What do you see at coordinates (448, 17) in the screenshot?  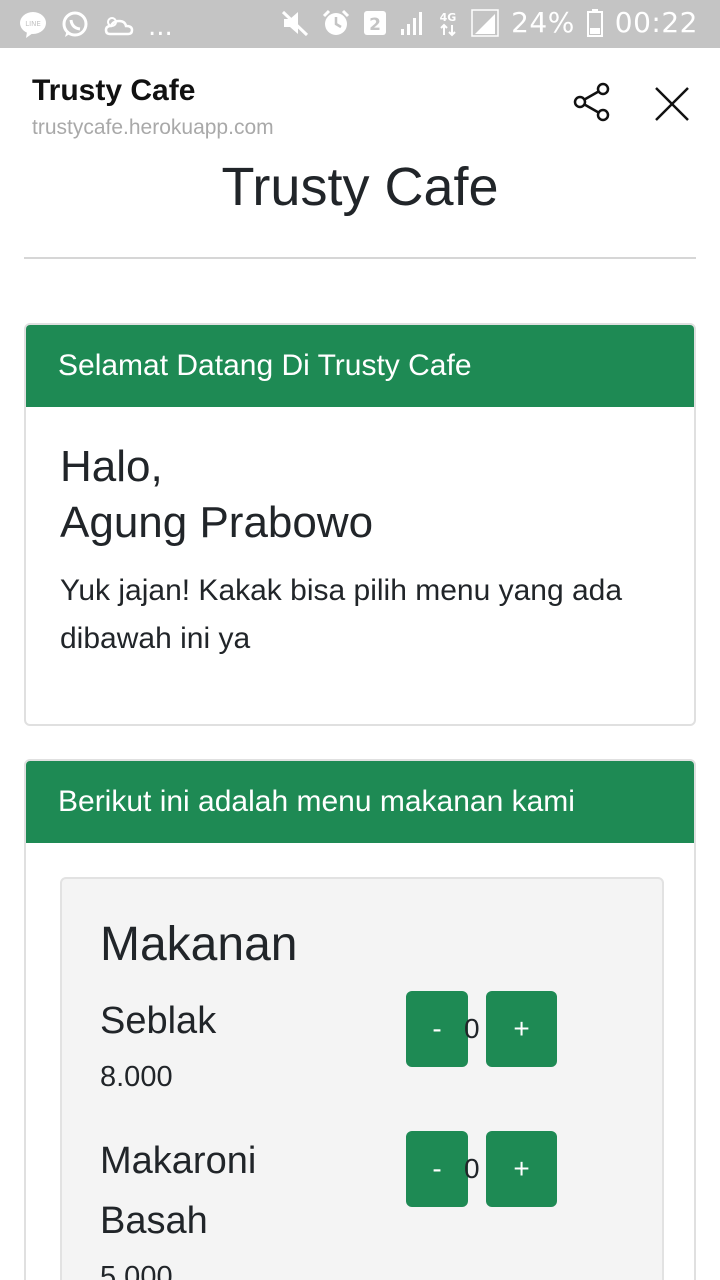 I see `svg-text: 4G` at bounding box center [448, 17].